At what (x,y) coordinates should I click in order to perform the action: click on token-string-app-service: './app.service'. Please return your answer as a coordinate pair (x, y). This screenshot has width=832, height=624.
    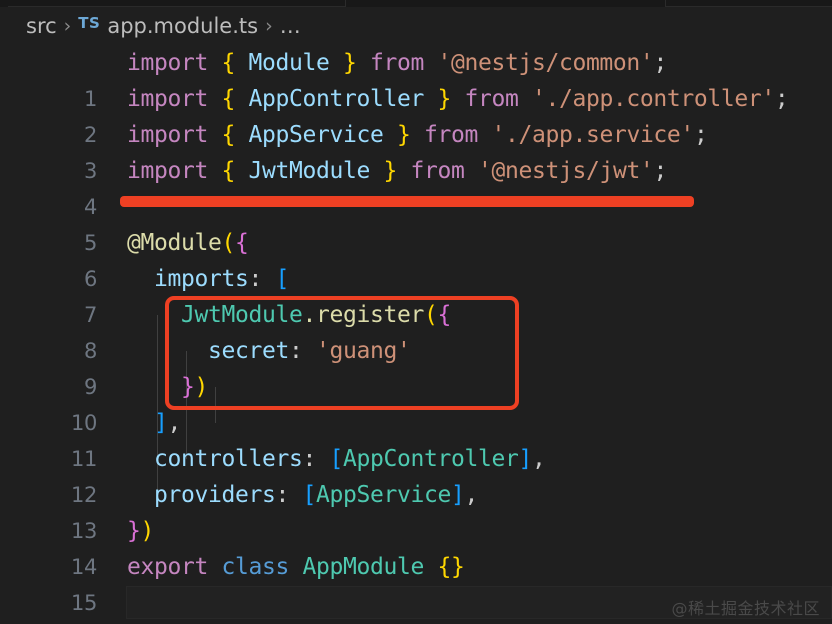
    Looking at the image, I should click on (592, 135).